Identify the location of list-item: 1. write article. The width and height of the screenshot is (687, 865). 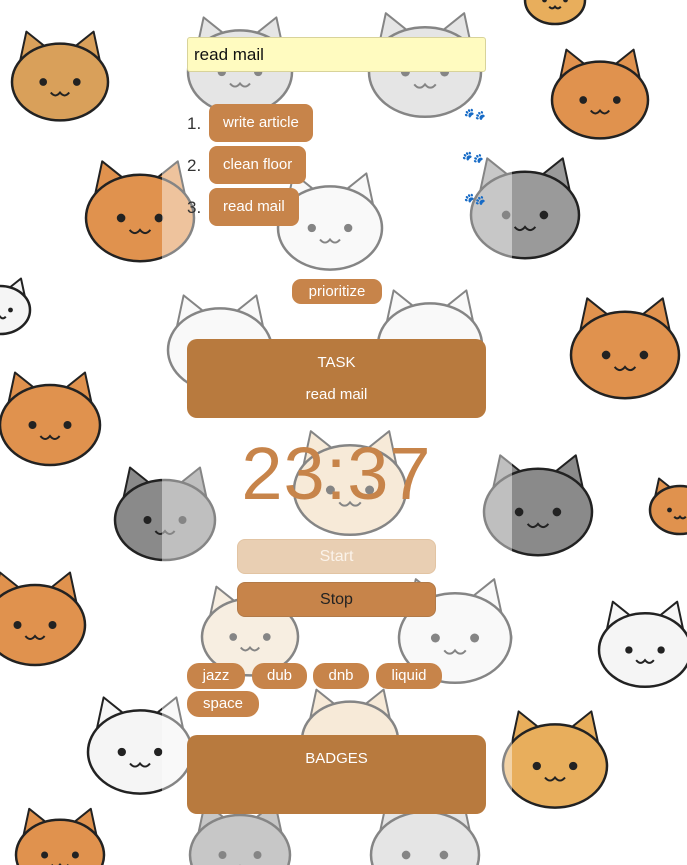
(250, 125).